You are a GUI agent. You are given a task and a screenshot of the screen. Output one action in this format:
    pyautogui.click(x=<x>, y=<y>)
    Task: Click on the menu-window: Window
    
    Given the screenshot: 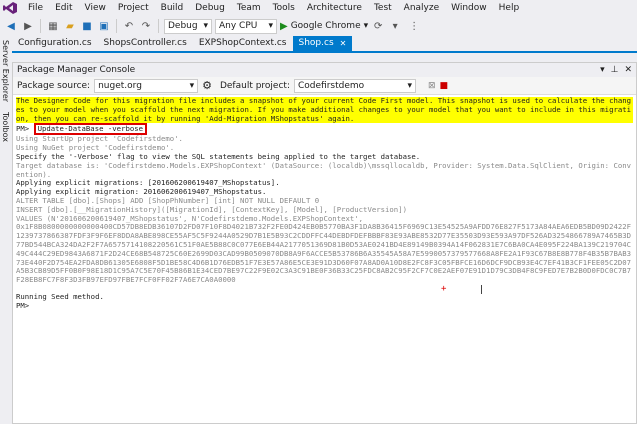 What is the action you would take?
    pyautogui.click(x=469, y=8)
    